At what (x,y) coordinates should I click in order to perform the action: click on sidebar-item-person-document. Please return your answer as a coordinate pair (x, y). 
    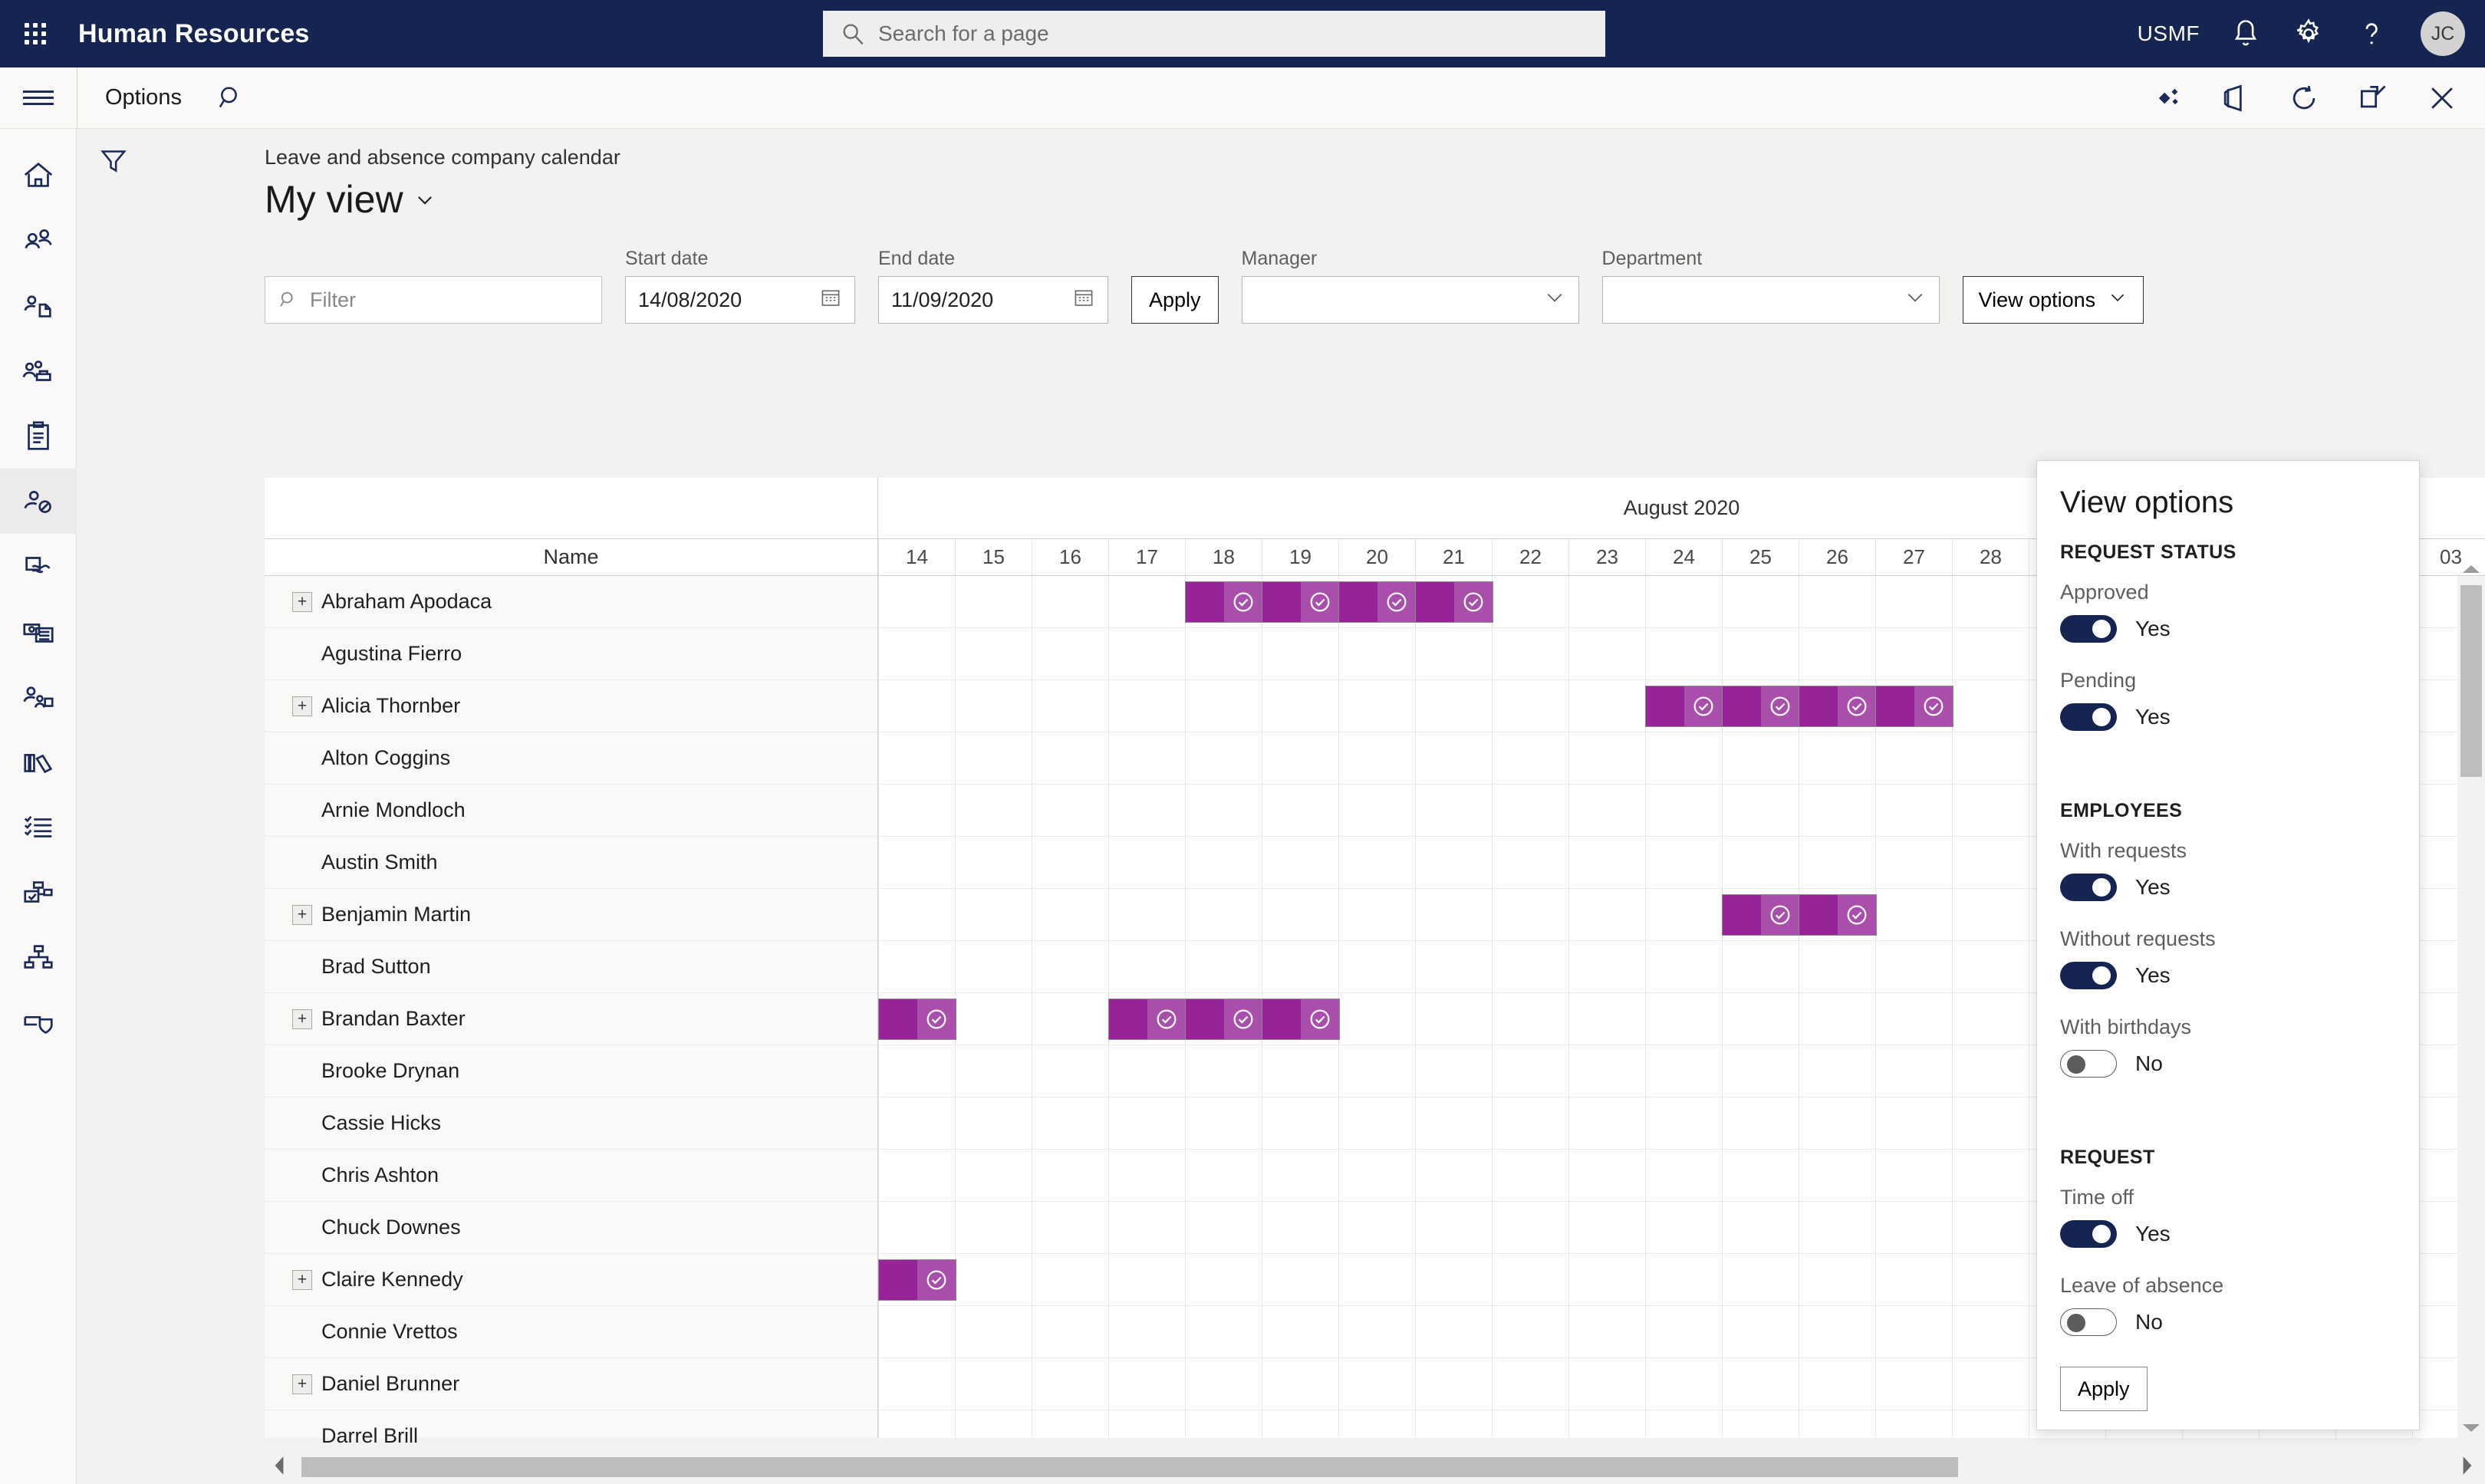
    Looking at the image, I should click on (38, 305).